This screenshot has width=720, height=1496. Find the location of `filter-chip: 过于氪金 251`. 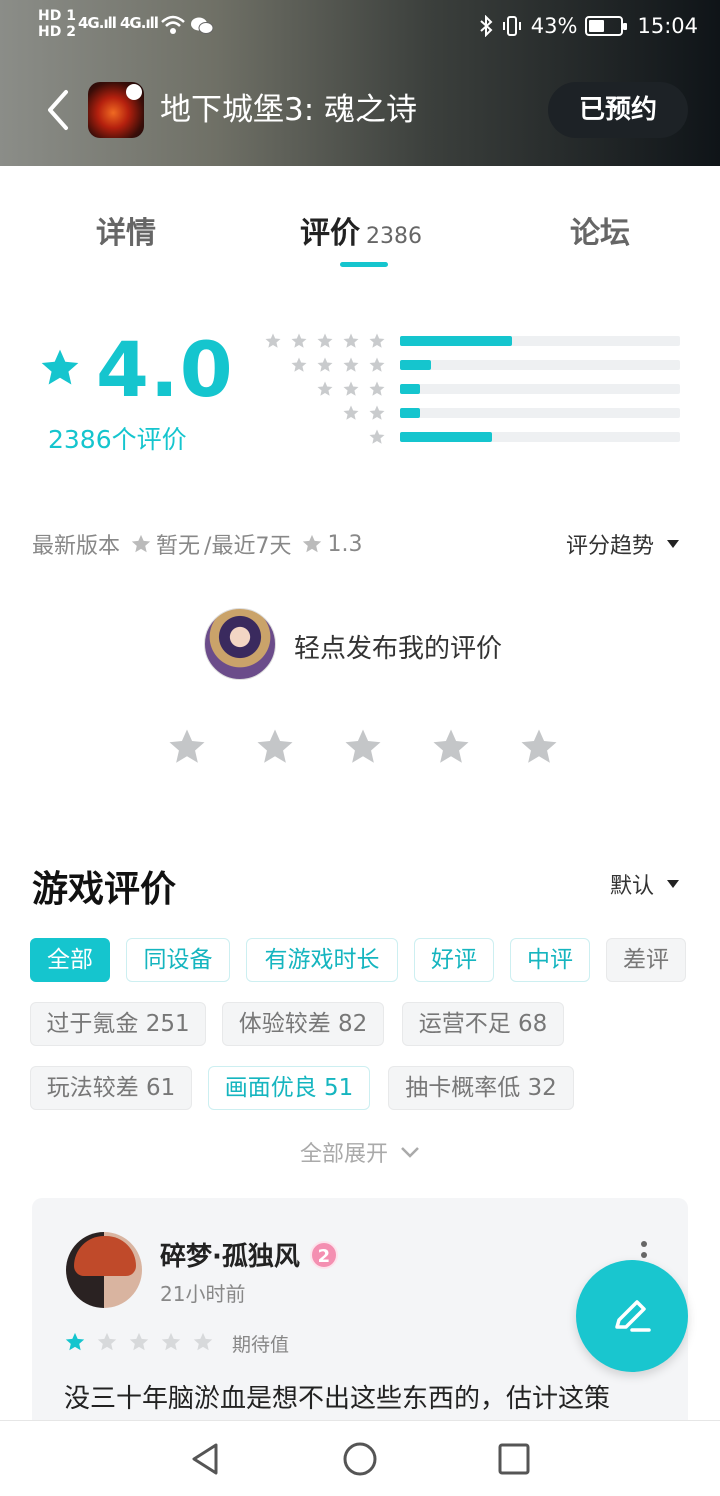

filter-chip: 过于氪金 251 is located at coordinates (118, 1024).